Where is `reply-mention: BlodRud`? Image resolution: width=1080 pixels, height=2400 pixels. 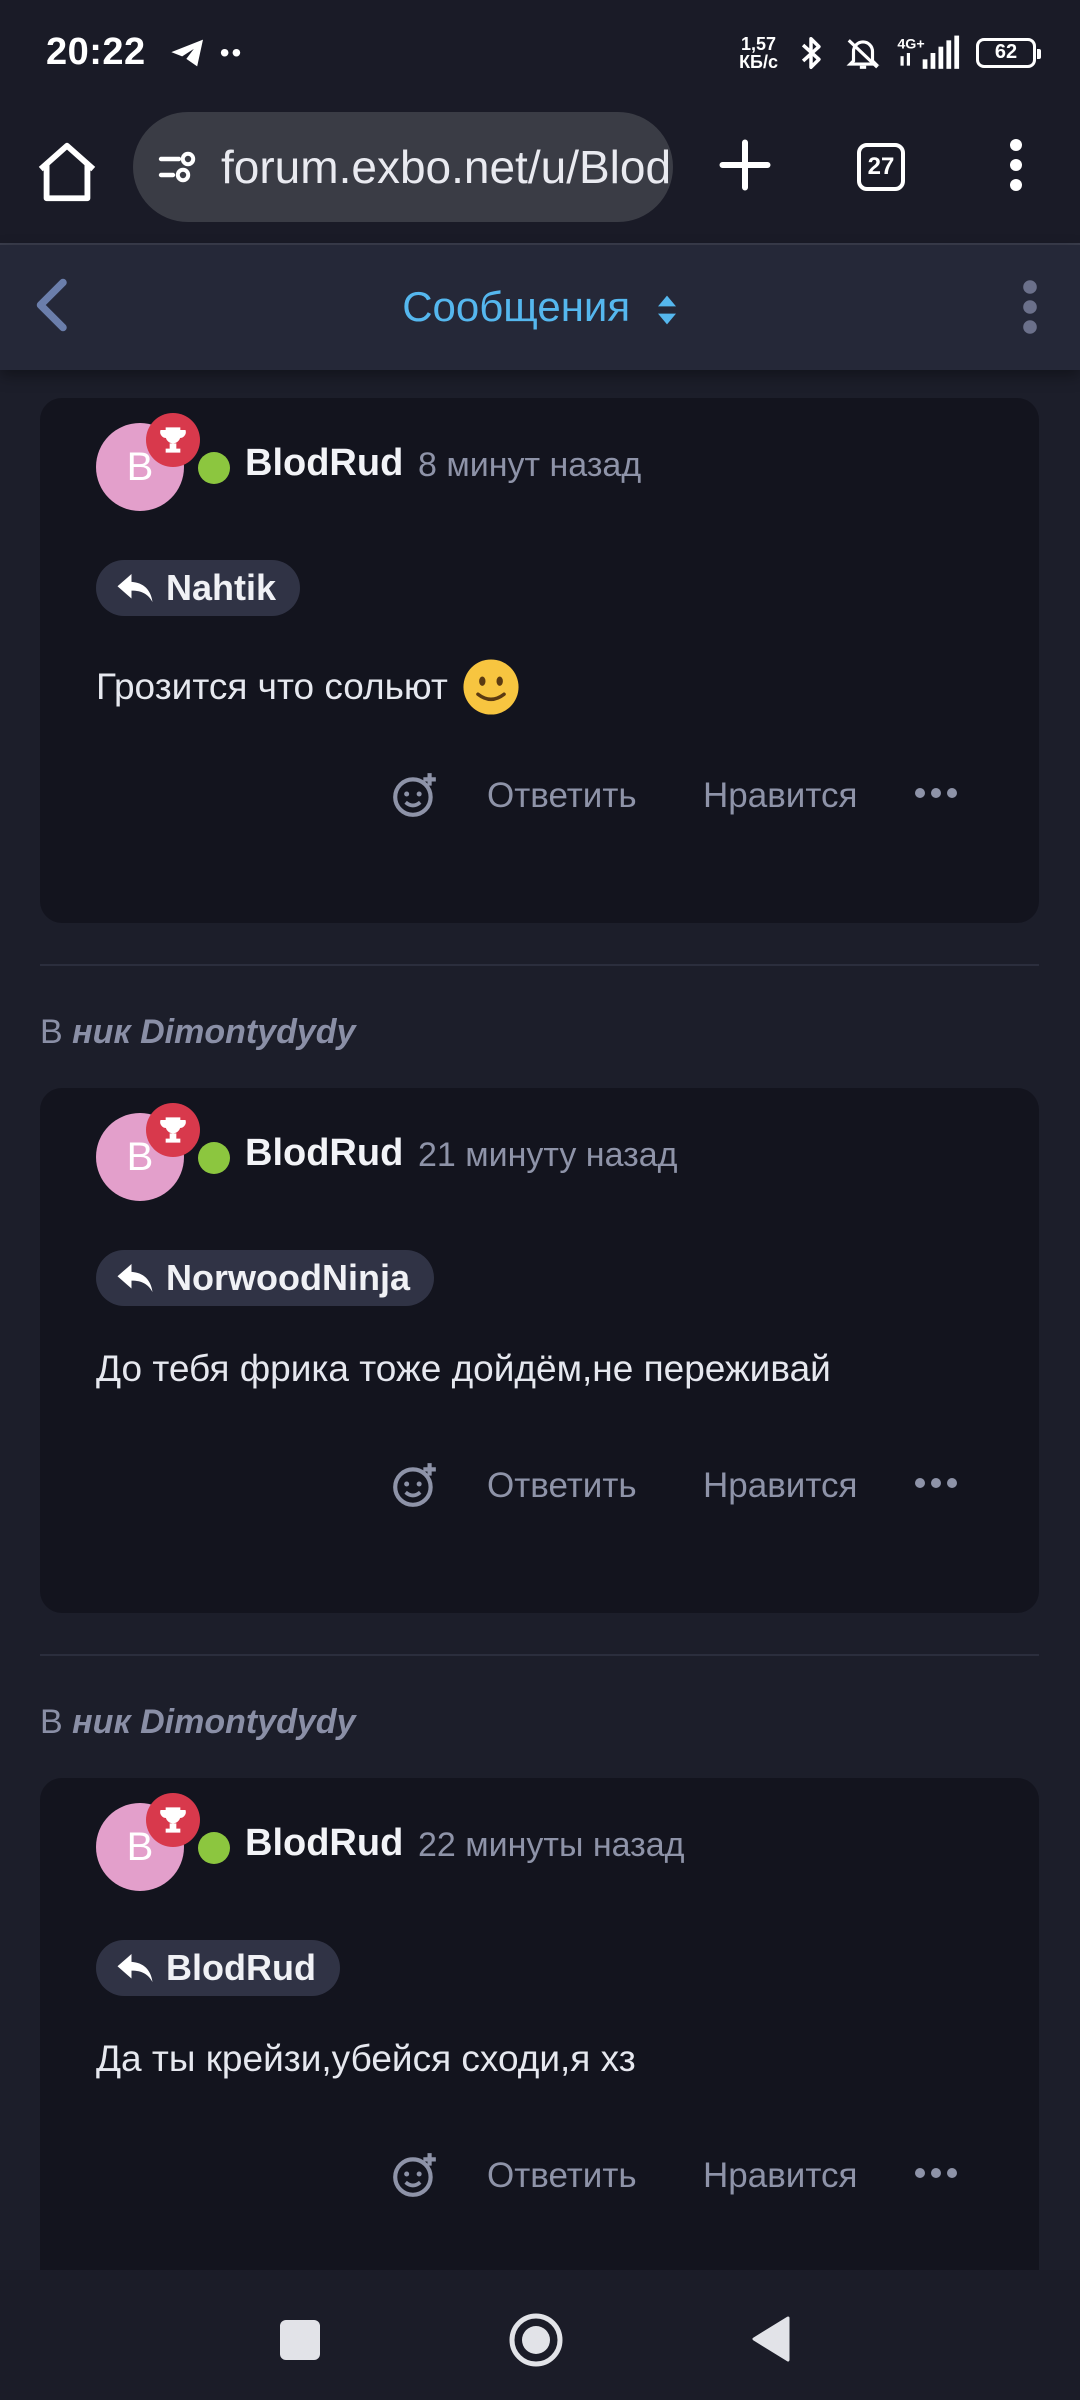 reply-mention: BlodRud is located at coordinates (218, 1968).